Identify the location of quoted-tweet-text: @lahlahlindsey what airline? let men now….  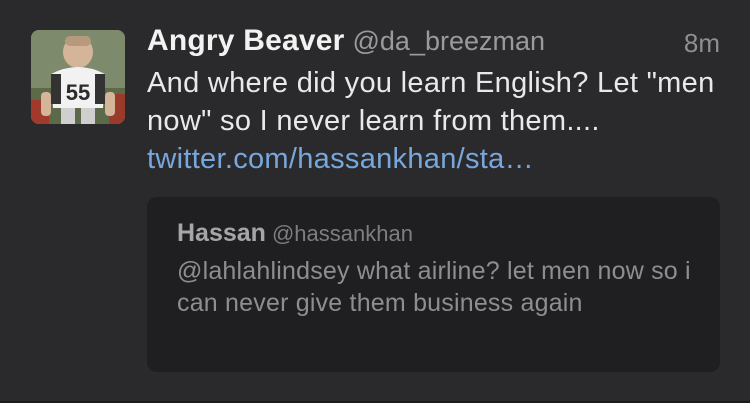
(434, 287).